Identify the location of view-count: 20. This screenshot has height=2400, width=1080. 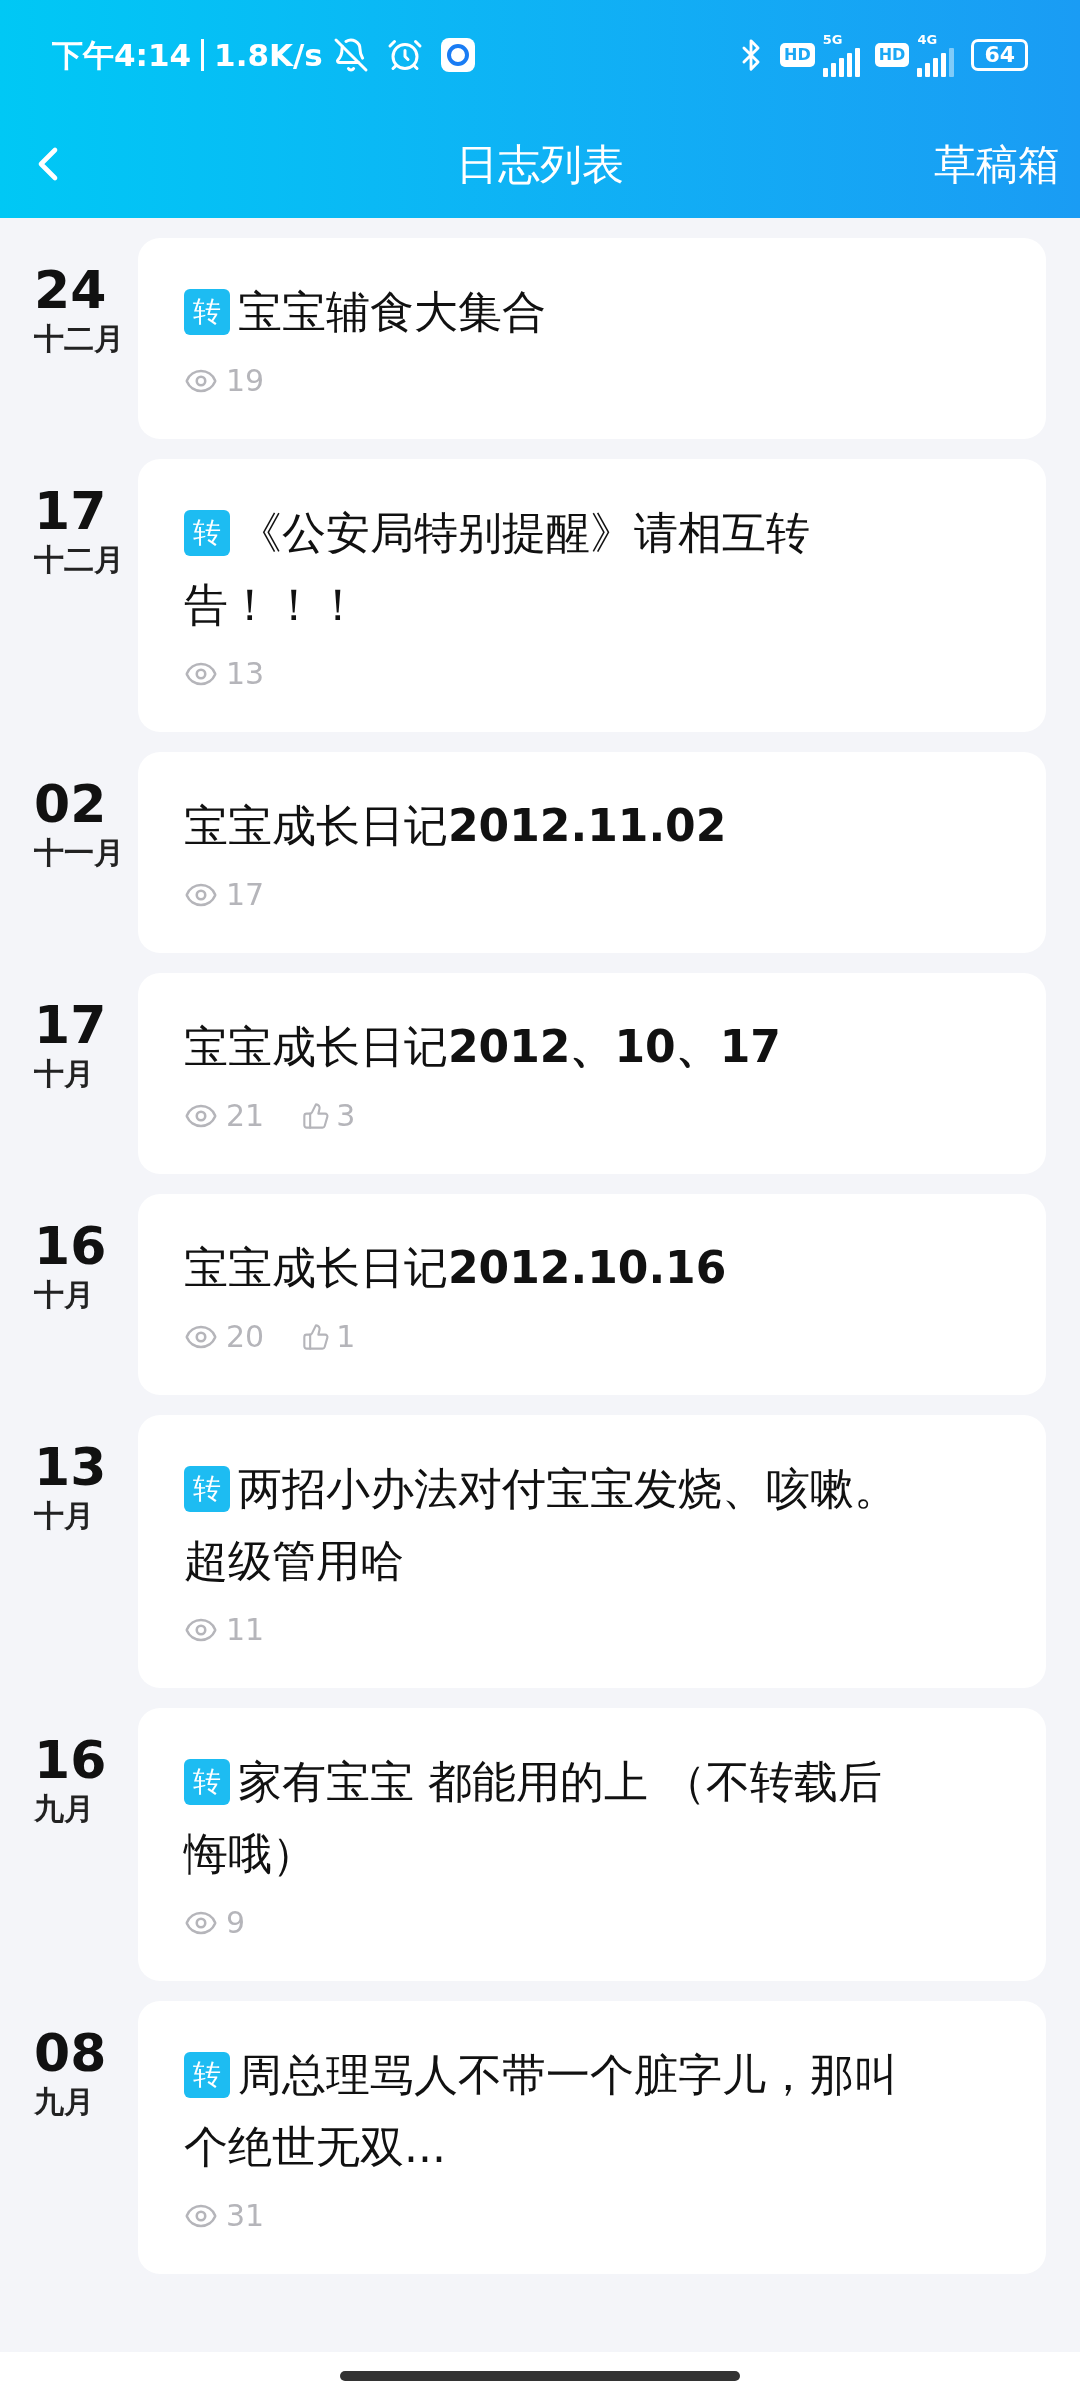
(245, 1337).